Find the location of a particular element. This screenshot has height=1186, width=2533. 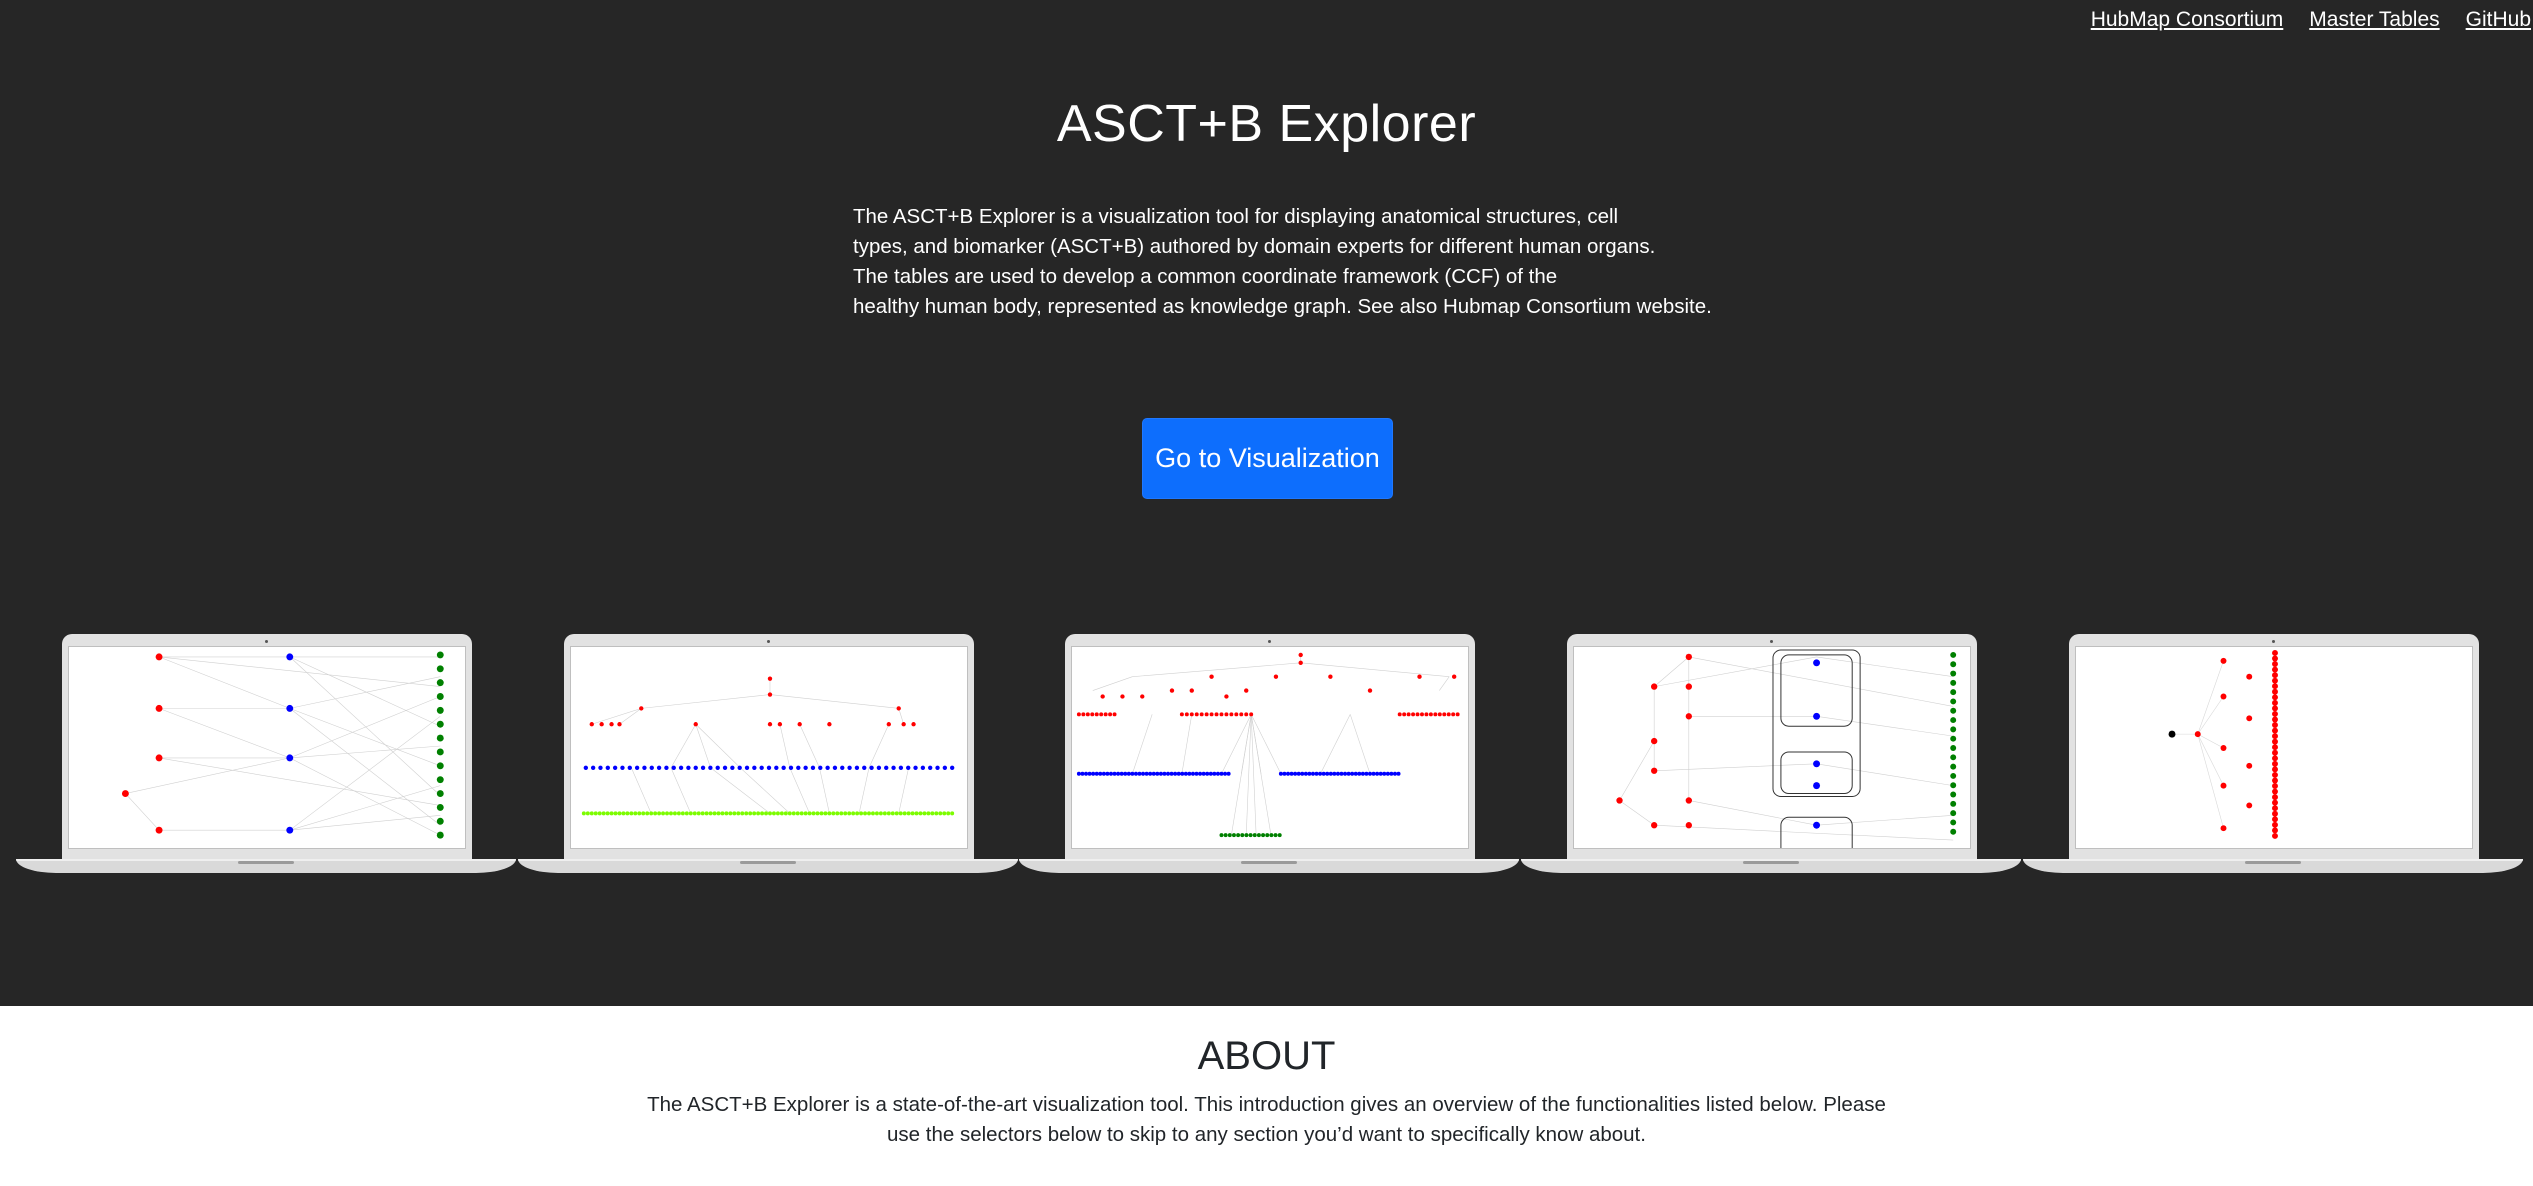

camera-dot is located at coordinates (768, 641).